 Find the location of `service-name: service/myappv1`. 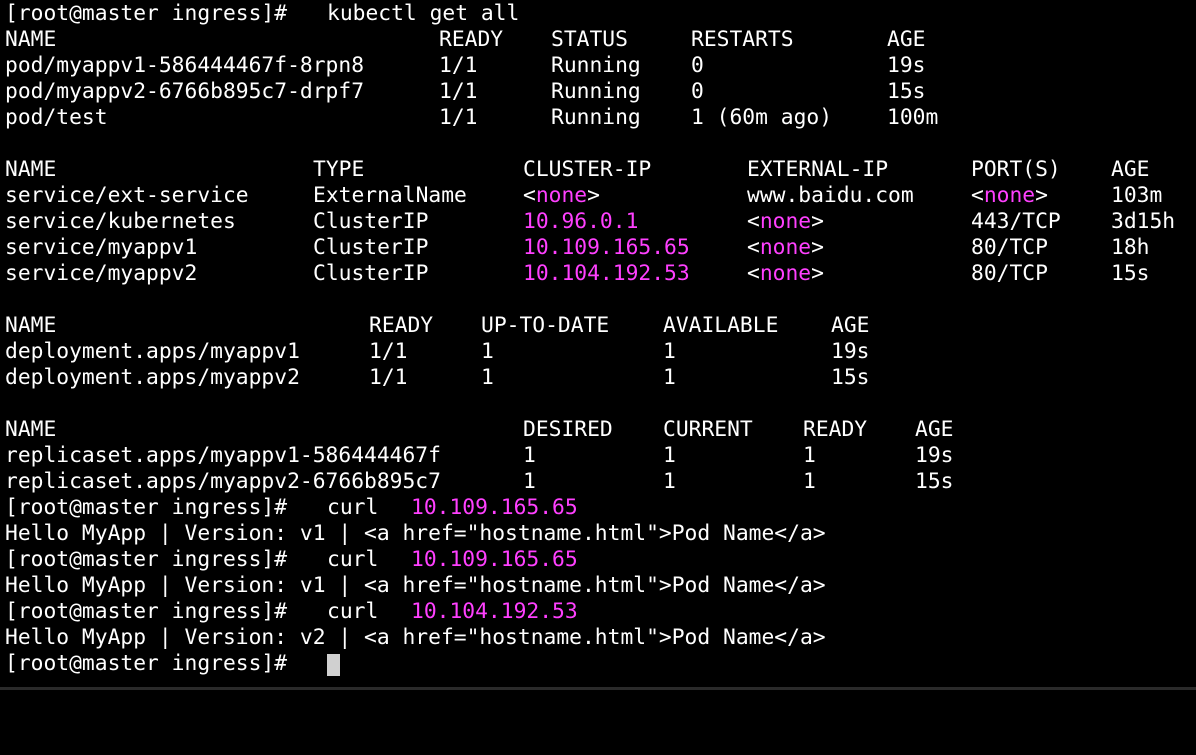

service-name: service/myappv1 is located at coordinates (101, 247).